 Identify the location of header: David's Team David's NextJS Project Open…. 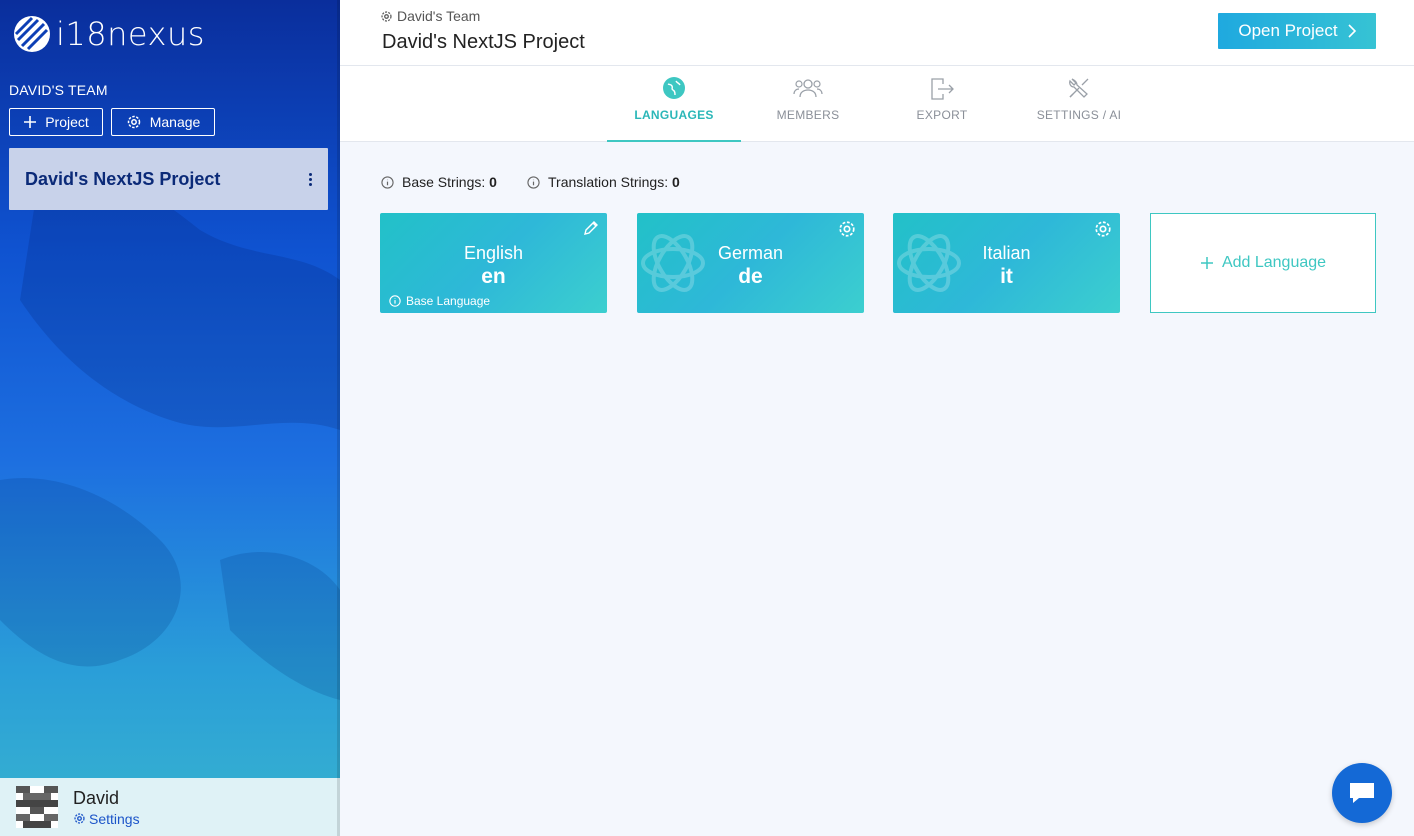
(877, 33).